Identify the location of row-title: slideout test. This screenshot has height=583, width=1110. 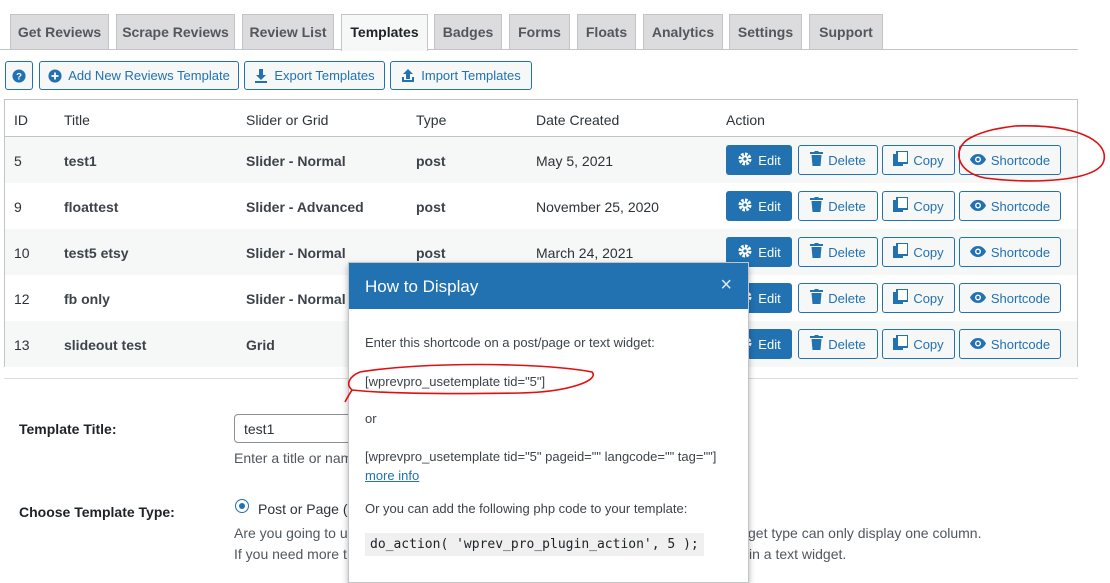
(105, 345).